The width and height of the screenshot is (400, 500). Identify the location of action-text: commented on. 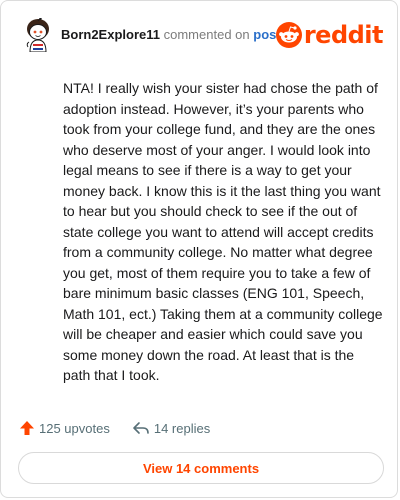
(206, 34).